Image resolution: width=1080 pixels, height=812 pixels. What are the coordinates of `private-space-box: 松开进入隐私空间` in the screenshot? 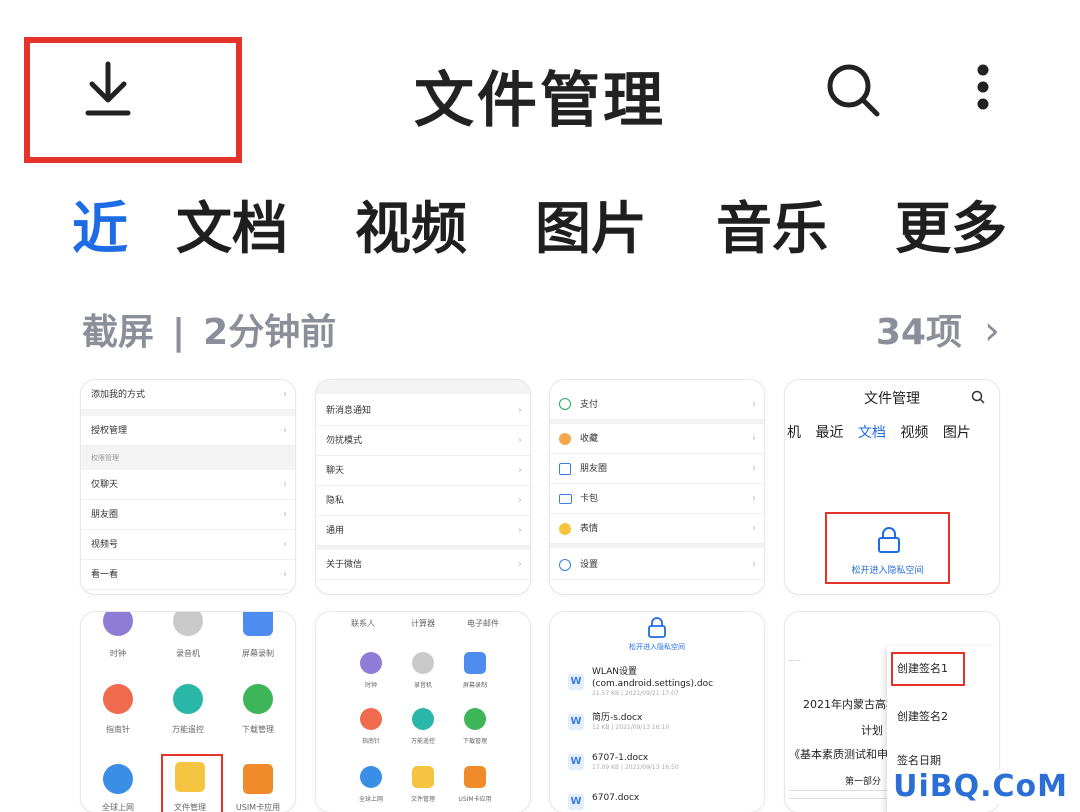 It's located at (887, 548).